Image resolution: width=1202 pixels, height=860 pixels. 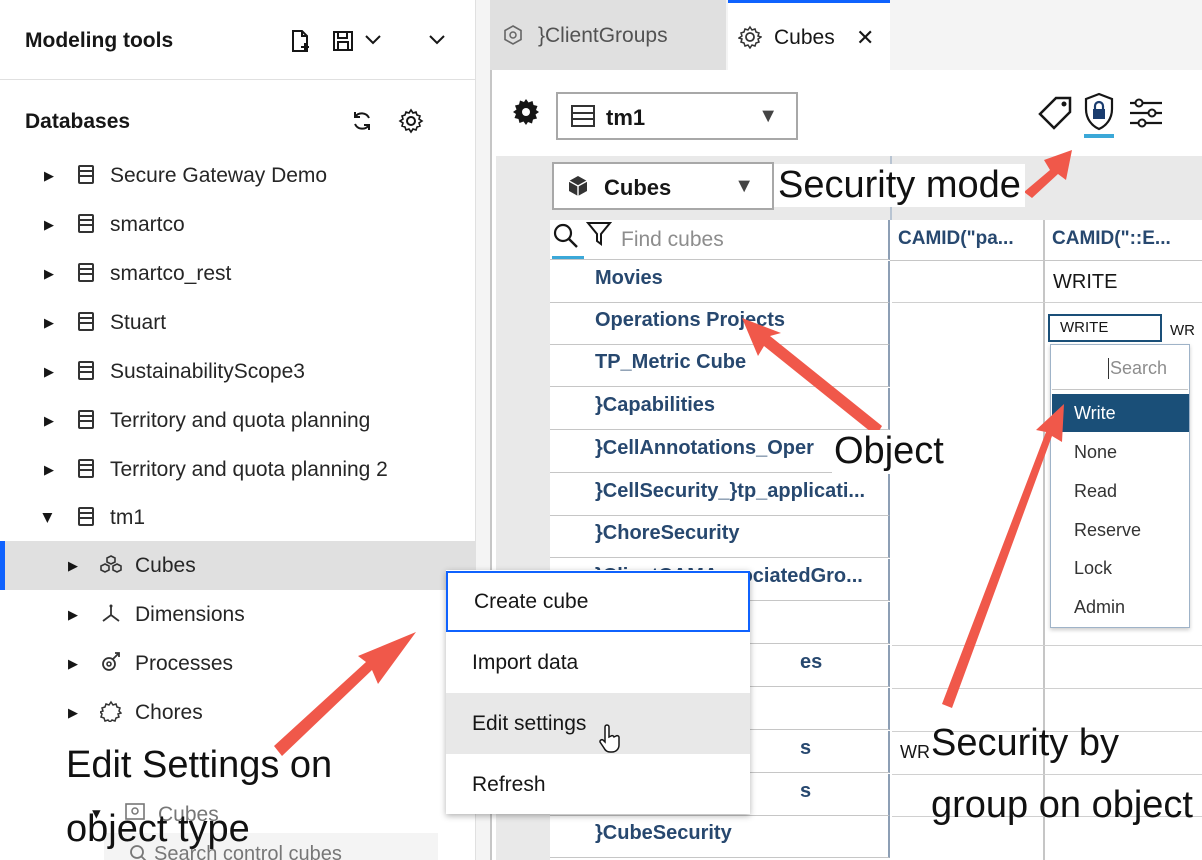 I want to click on annotation-security-group-line1: Security by, so click(x=1025, y=743).